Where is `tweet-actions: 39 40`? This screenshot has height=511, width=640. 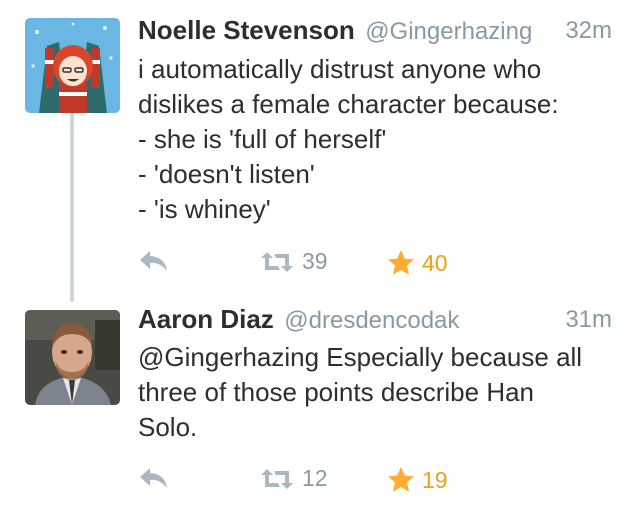 tweet-actions: 39 40 is located at coordinates (389, 265).